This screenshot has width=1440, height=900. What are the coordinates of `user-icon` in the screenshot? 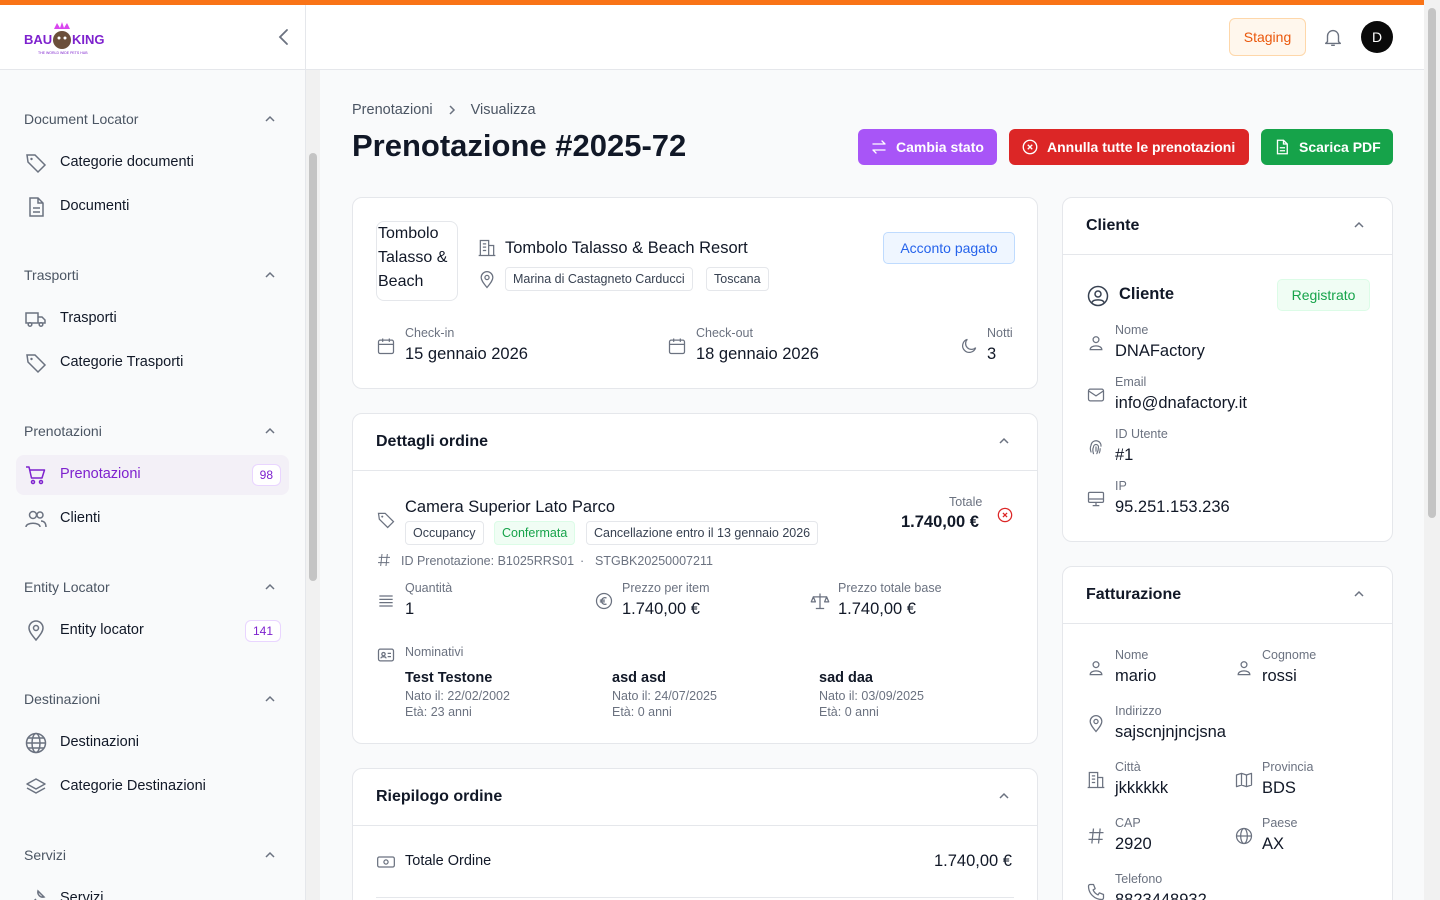 It's located at (1096, 343).